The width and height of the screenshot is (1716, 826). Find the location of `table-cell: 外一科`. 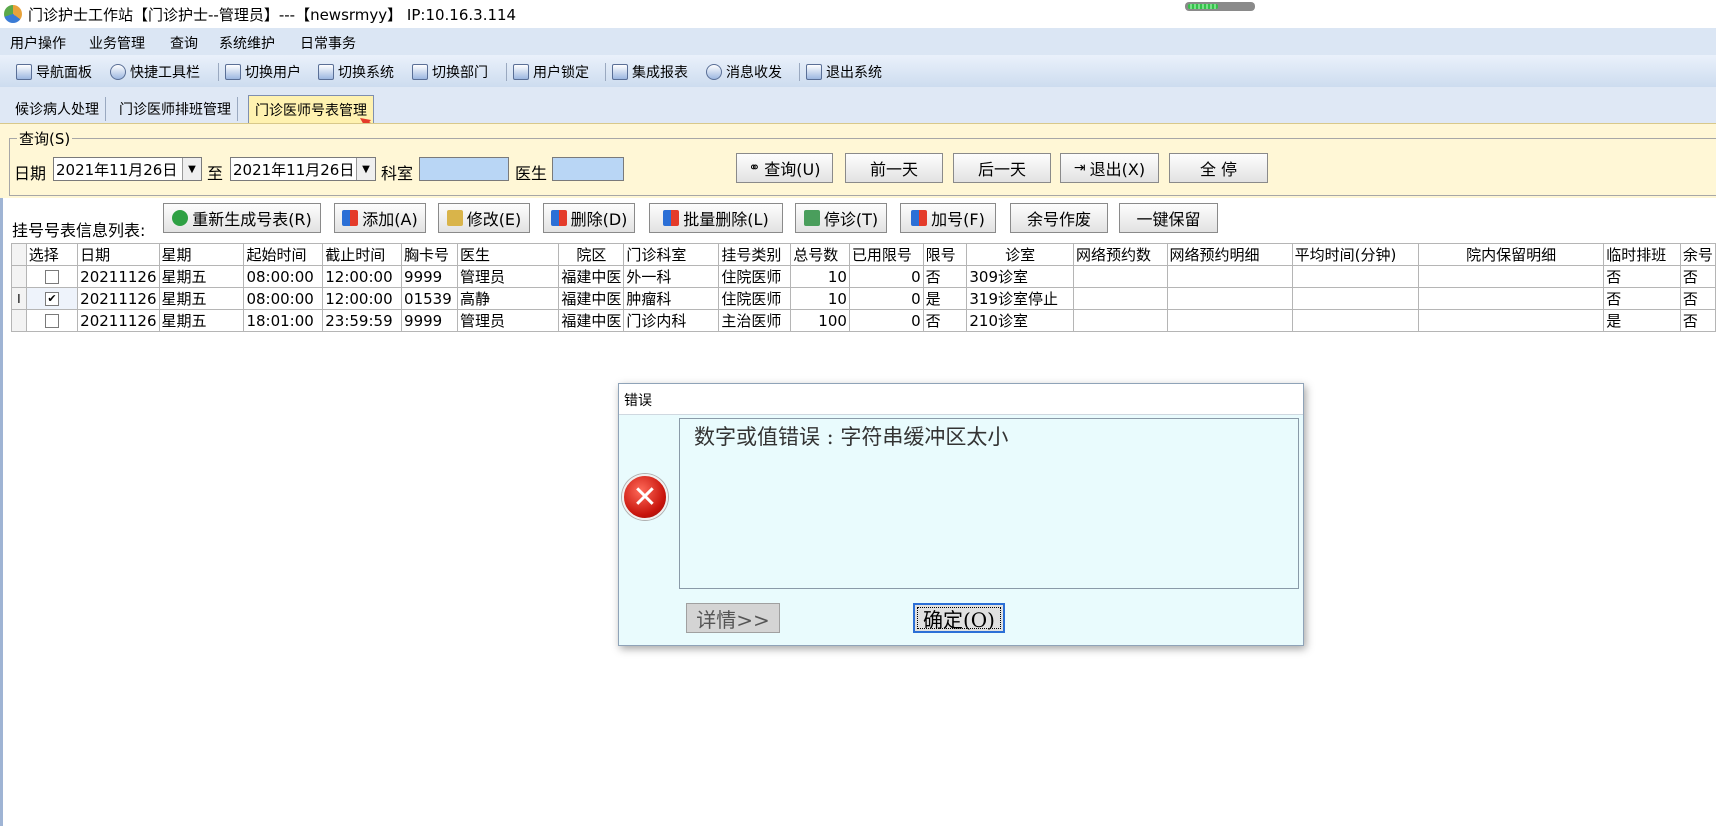

table-cell: 外一科 is located at coordinates (671, 276).